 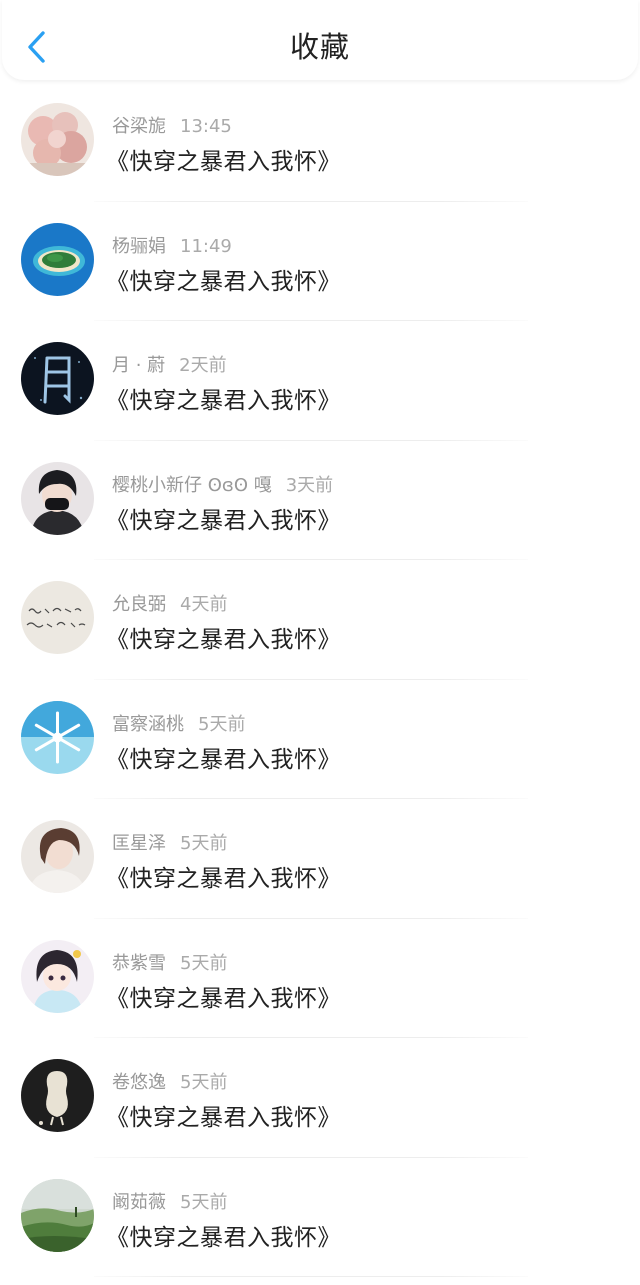 What do you see at coordinates (57, 1215) in the screenshot?
I see `landscape-avatar` at bounding box center [57, 1215].